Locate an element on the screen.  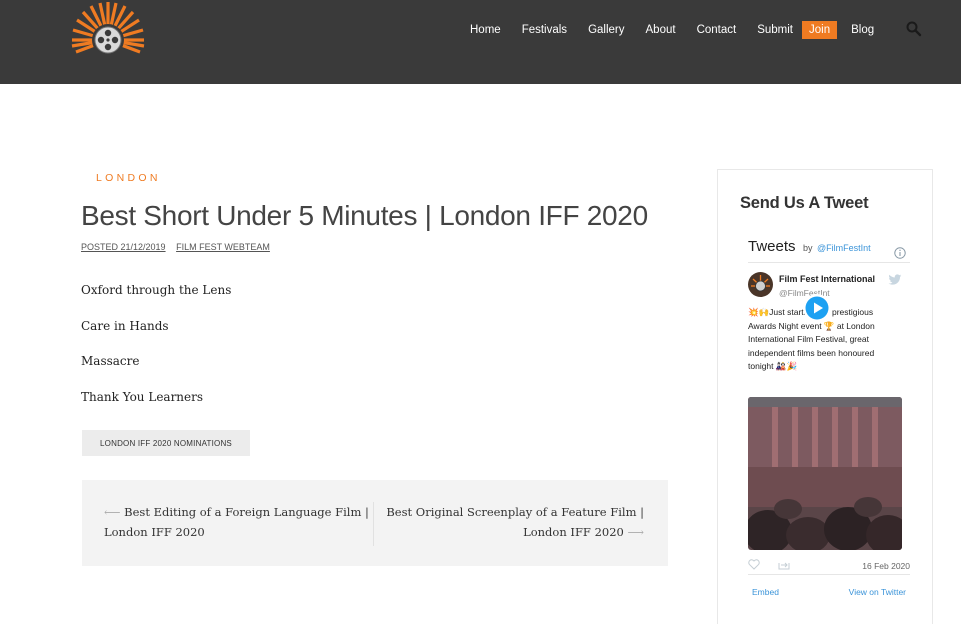
avatar is located at coordinates (760, 284).